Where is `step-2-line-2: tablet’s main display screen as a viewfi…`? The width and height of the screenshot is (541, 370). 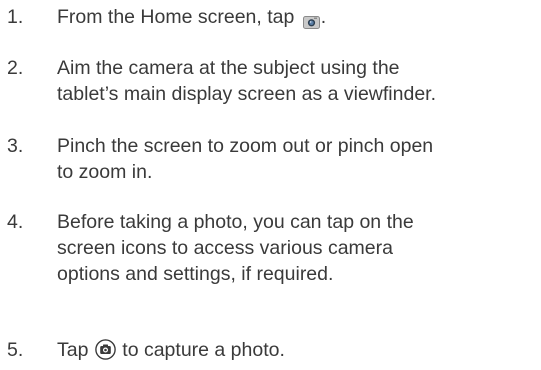
step-2-line-2: tablet’s main display screen as a viewfi… is located at coordinates (247, 94).